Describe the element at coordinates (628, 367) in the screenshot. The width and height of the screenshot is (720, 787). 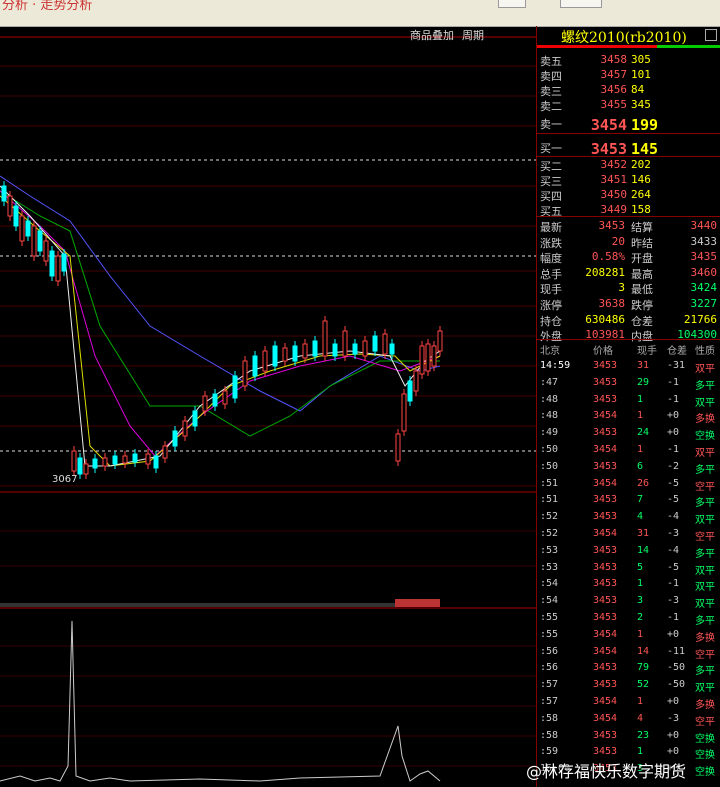
I see `tick-row: 14:59 3453 31 -31 双平` at that location.